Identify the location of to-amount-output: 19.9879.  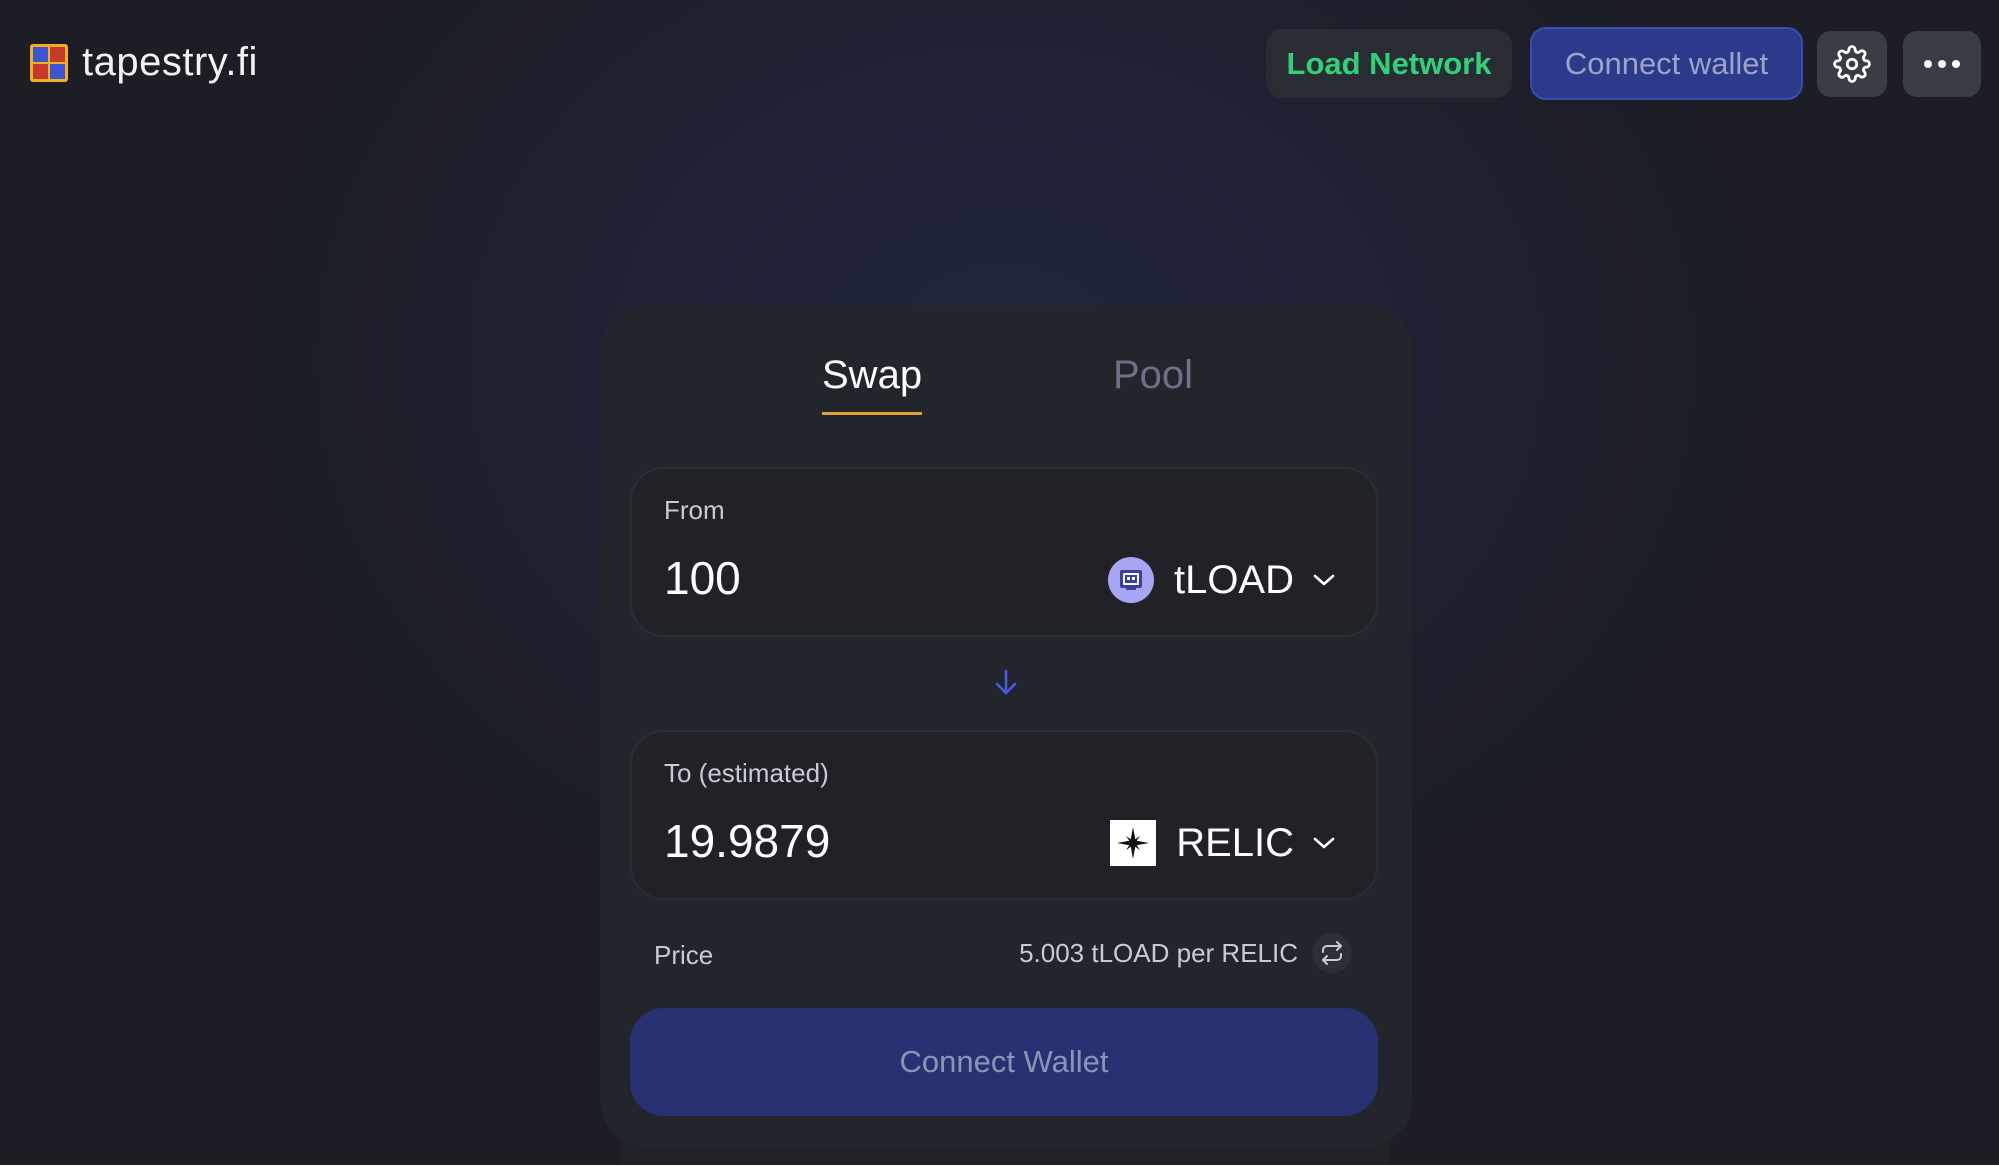
(747, 841).